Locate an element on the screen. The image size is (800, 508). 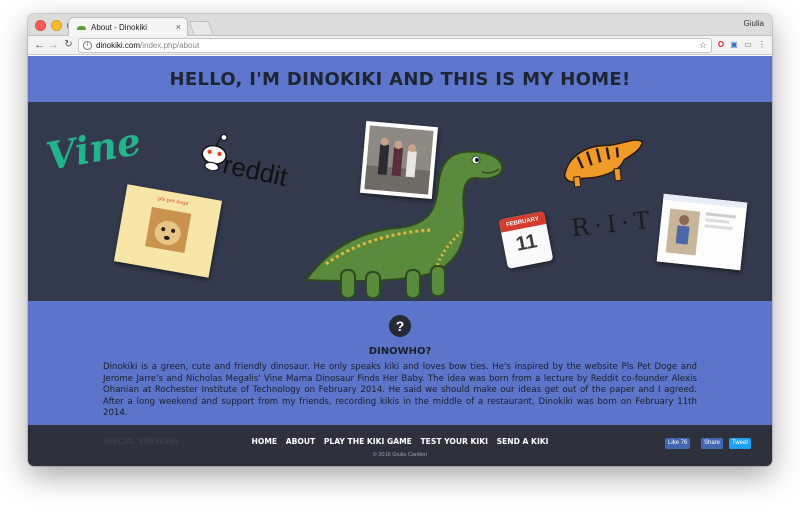
social-post-image is located at coordinates (702, 232).